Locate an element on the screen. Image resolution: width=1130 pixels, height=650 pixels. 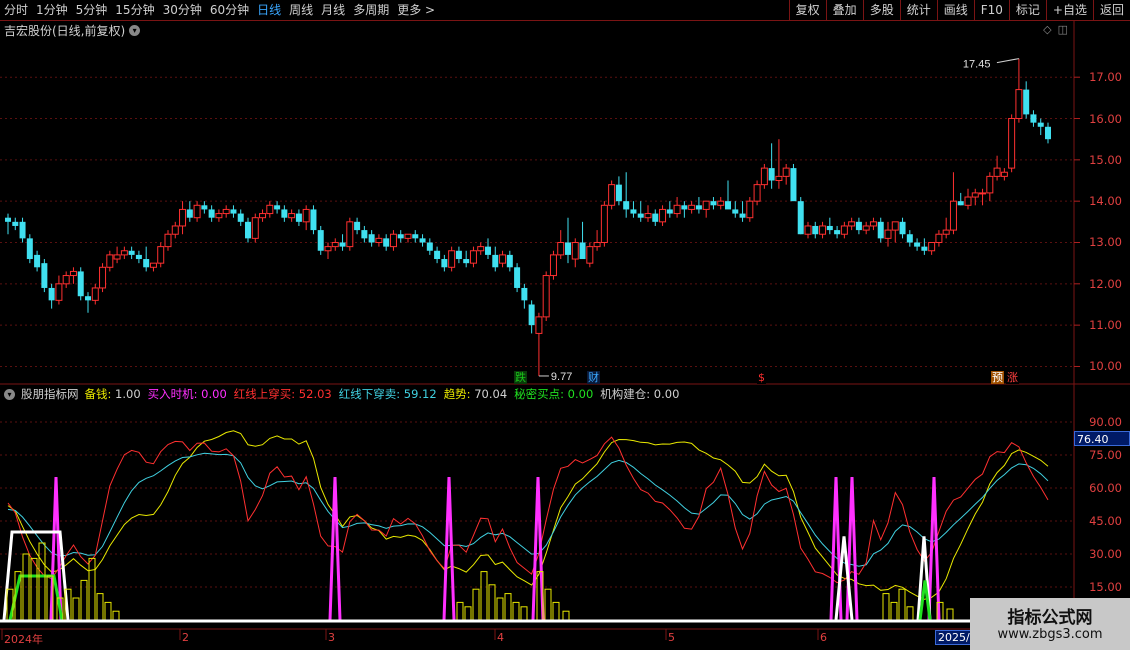
indicator-label: 趋势: is located at coordinates (457, 394).